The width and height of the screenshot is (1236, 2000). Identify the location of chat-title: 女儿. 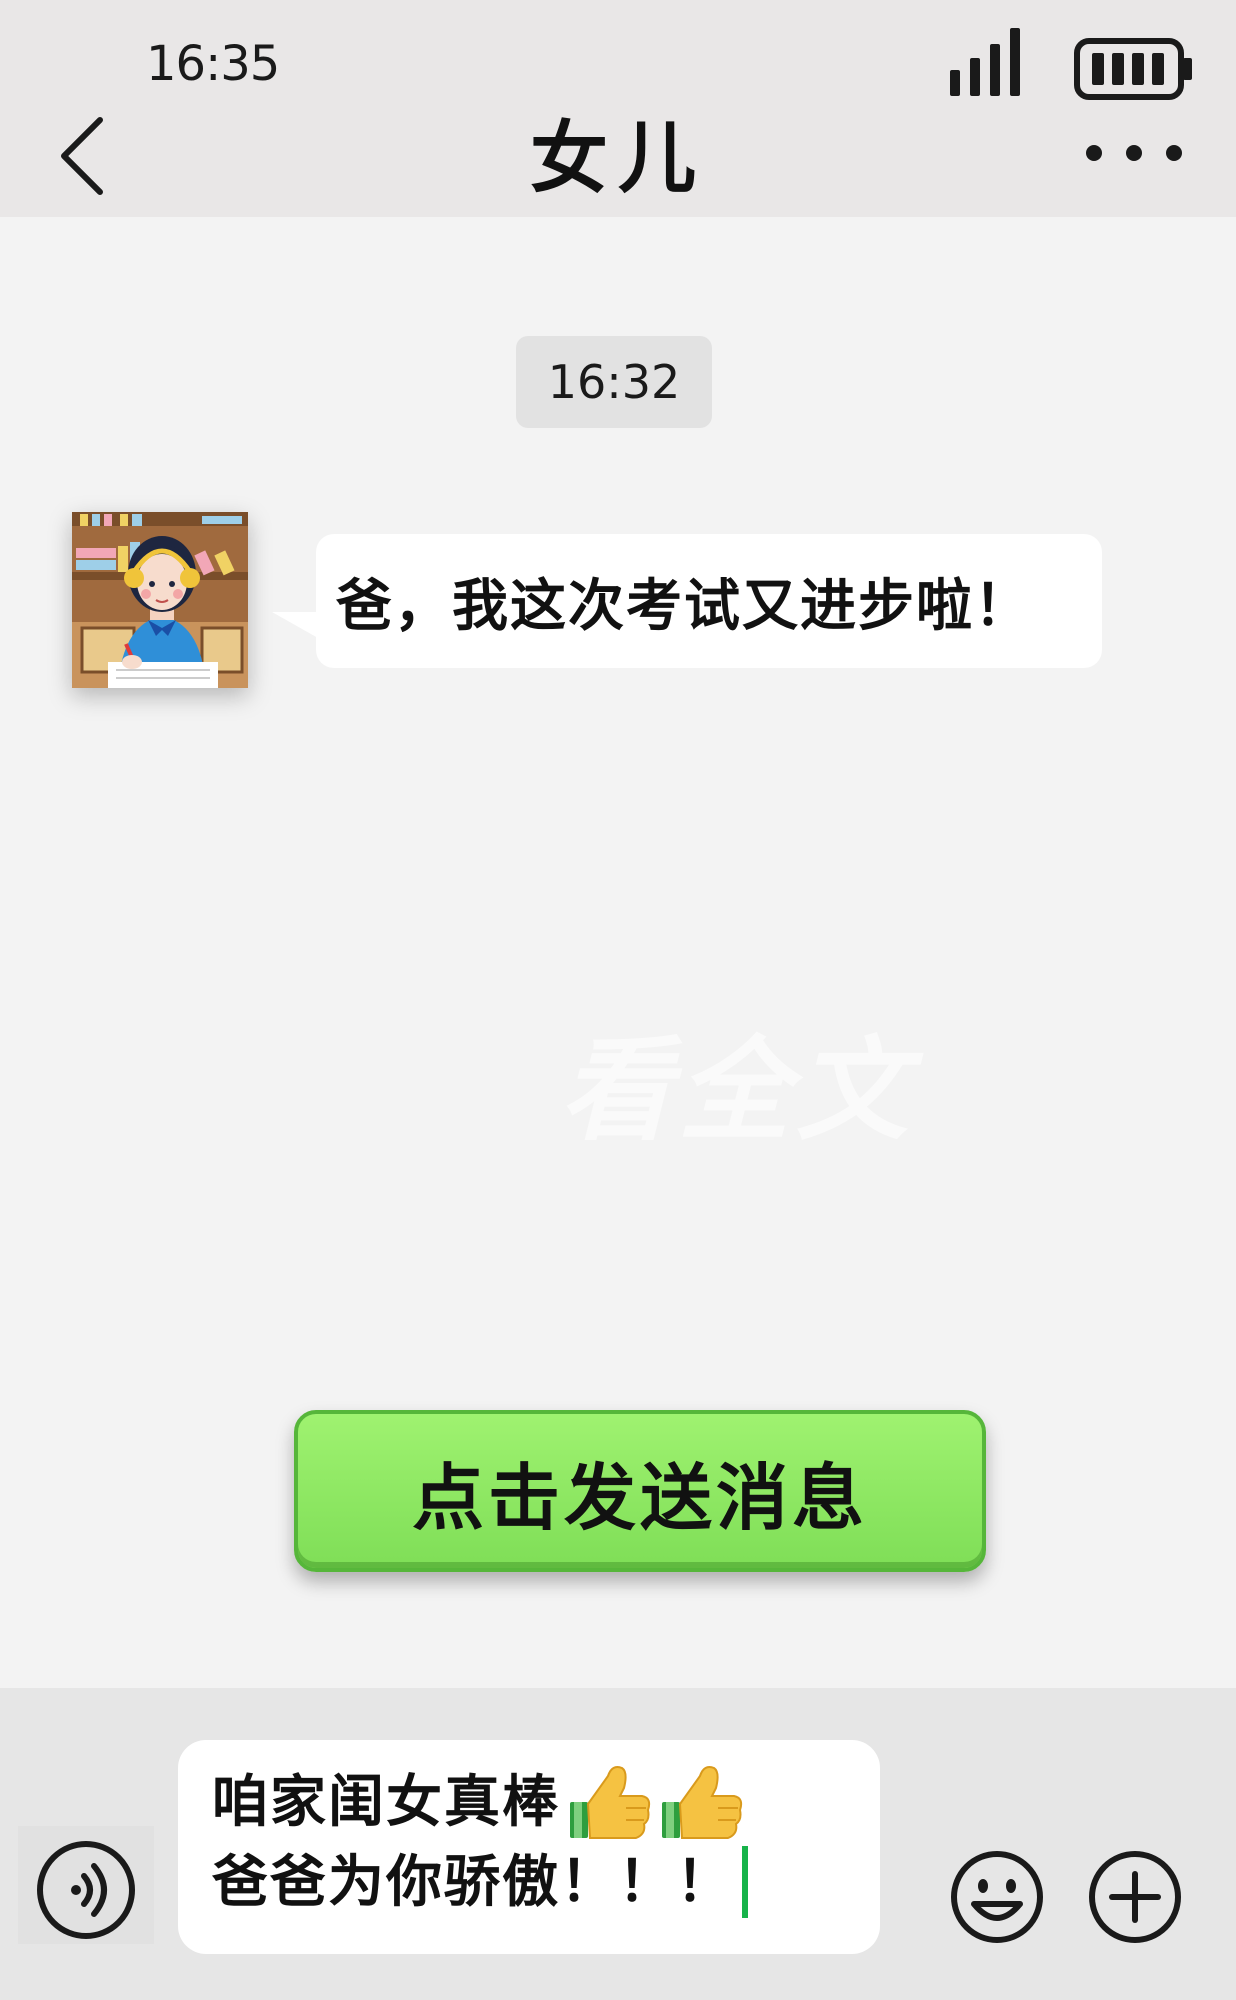
(617, 158).